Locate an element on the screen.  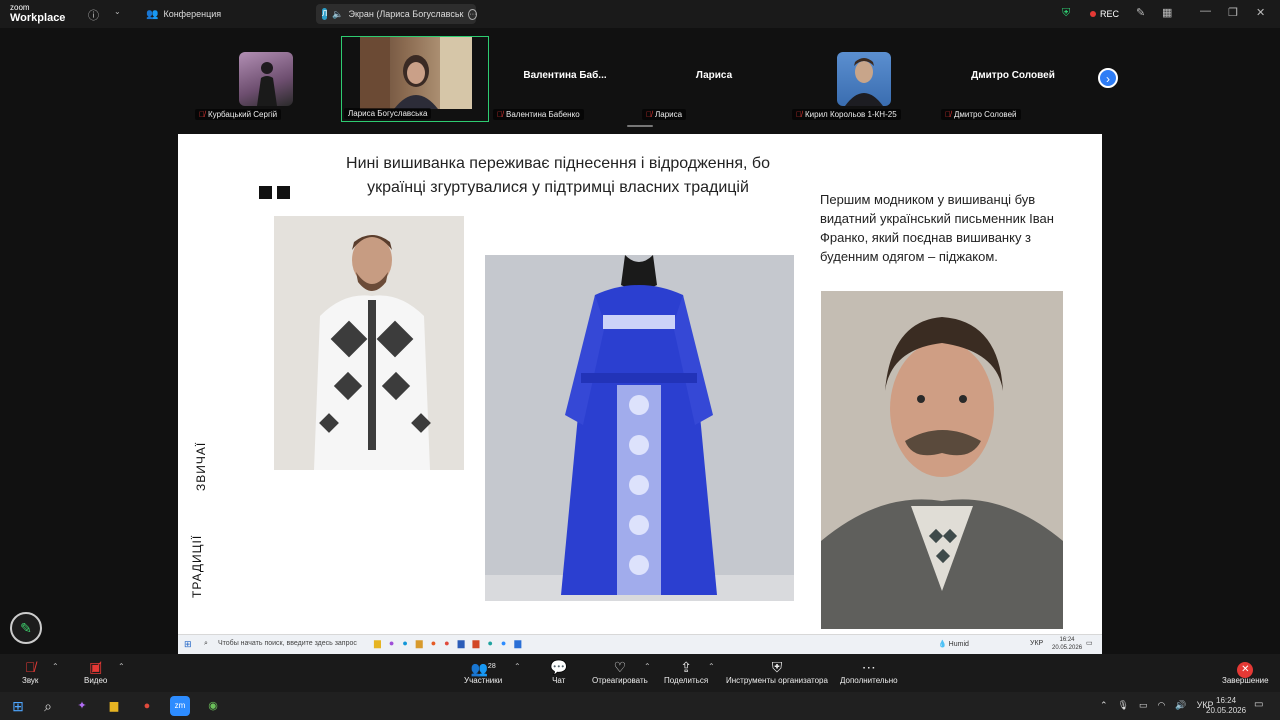
share-button: ⇪ Поделиться is located at coordinates (686, 671).